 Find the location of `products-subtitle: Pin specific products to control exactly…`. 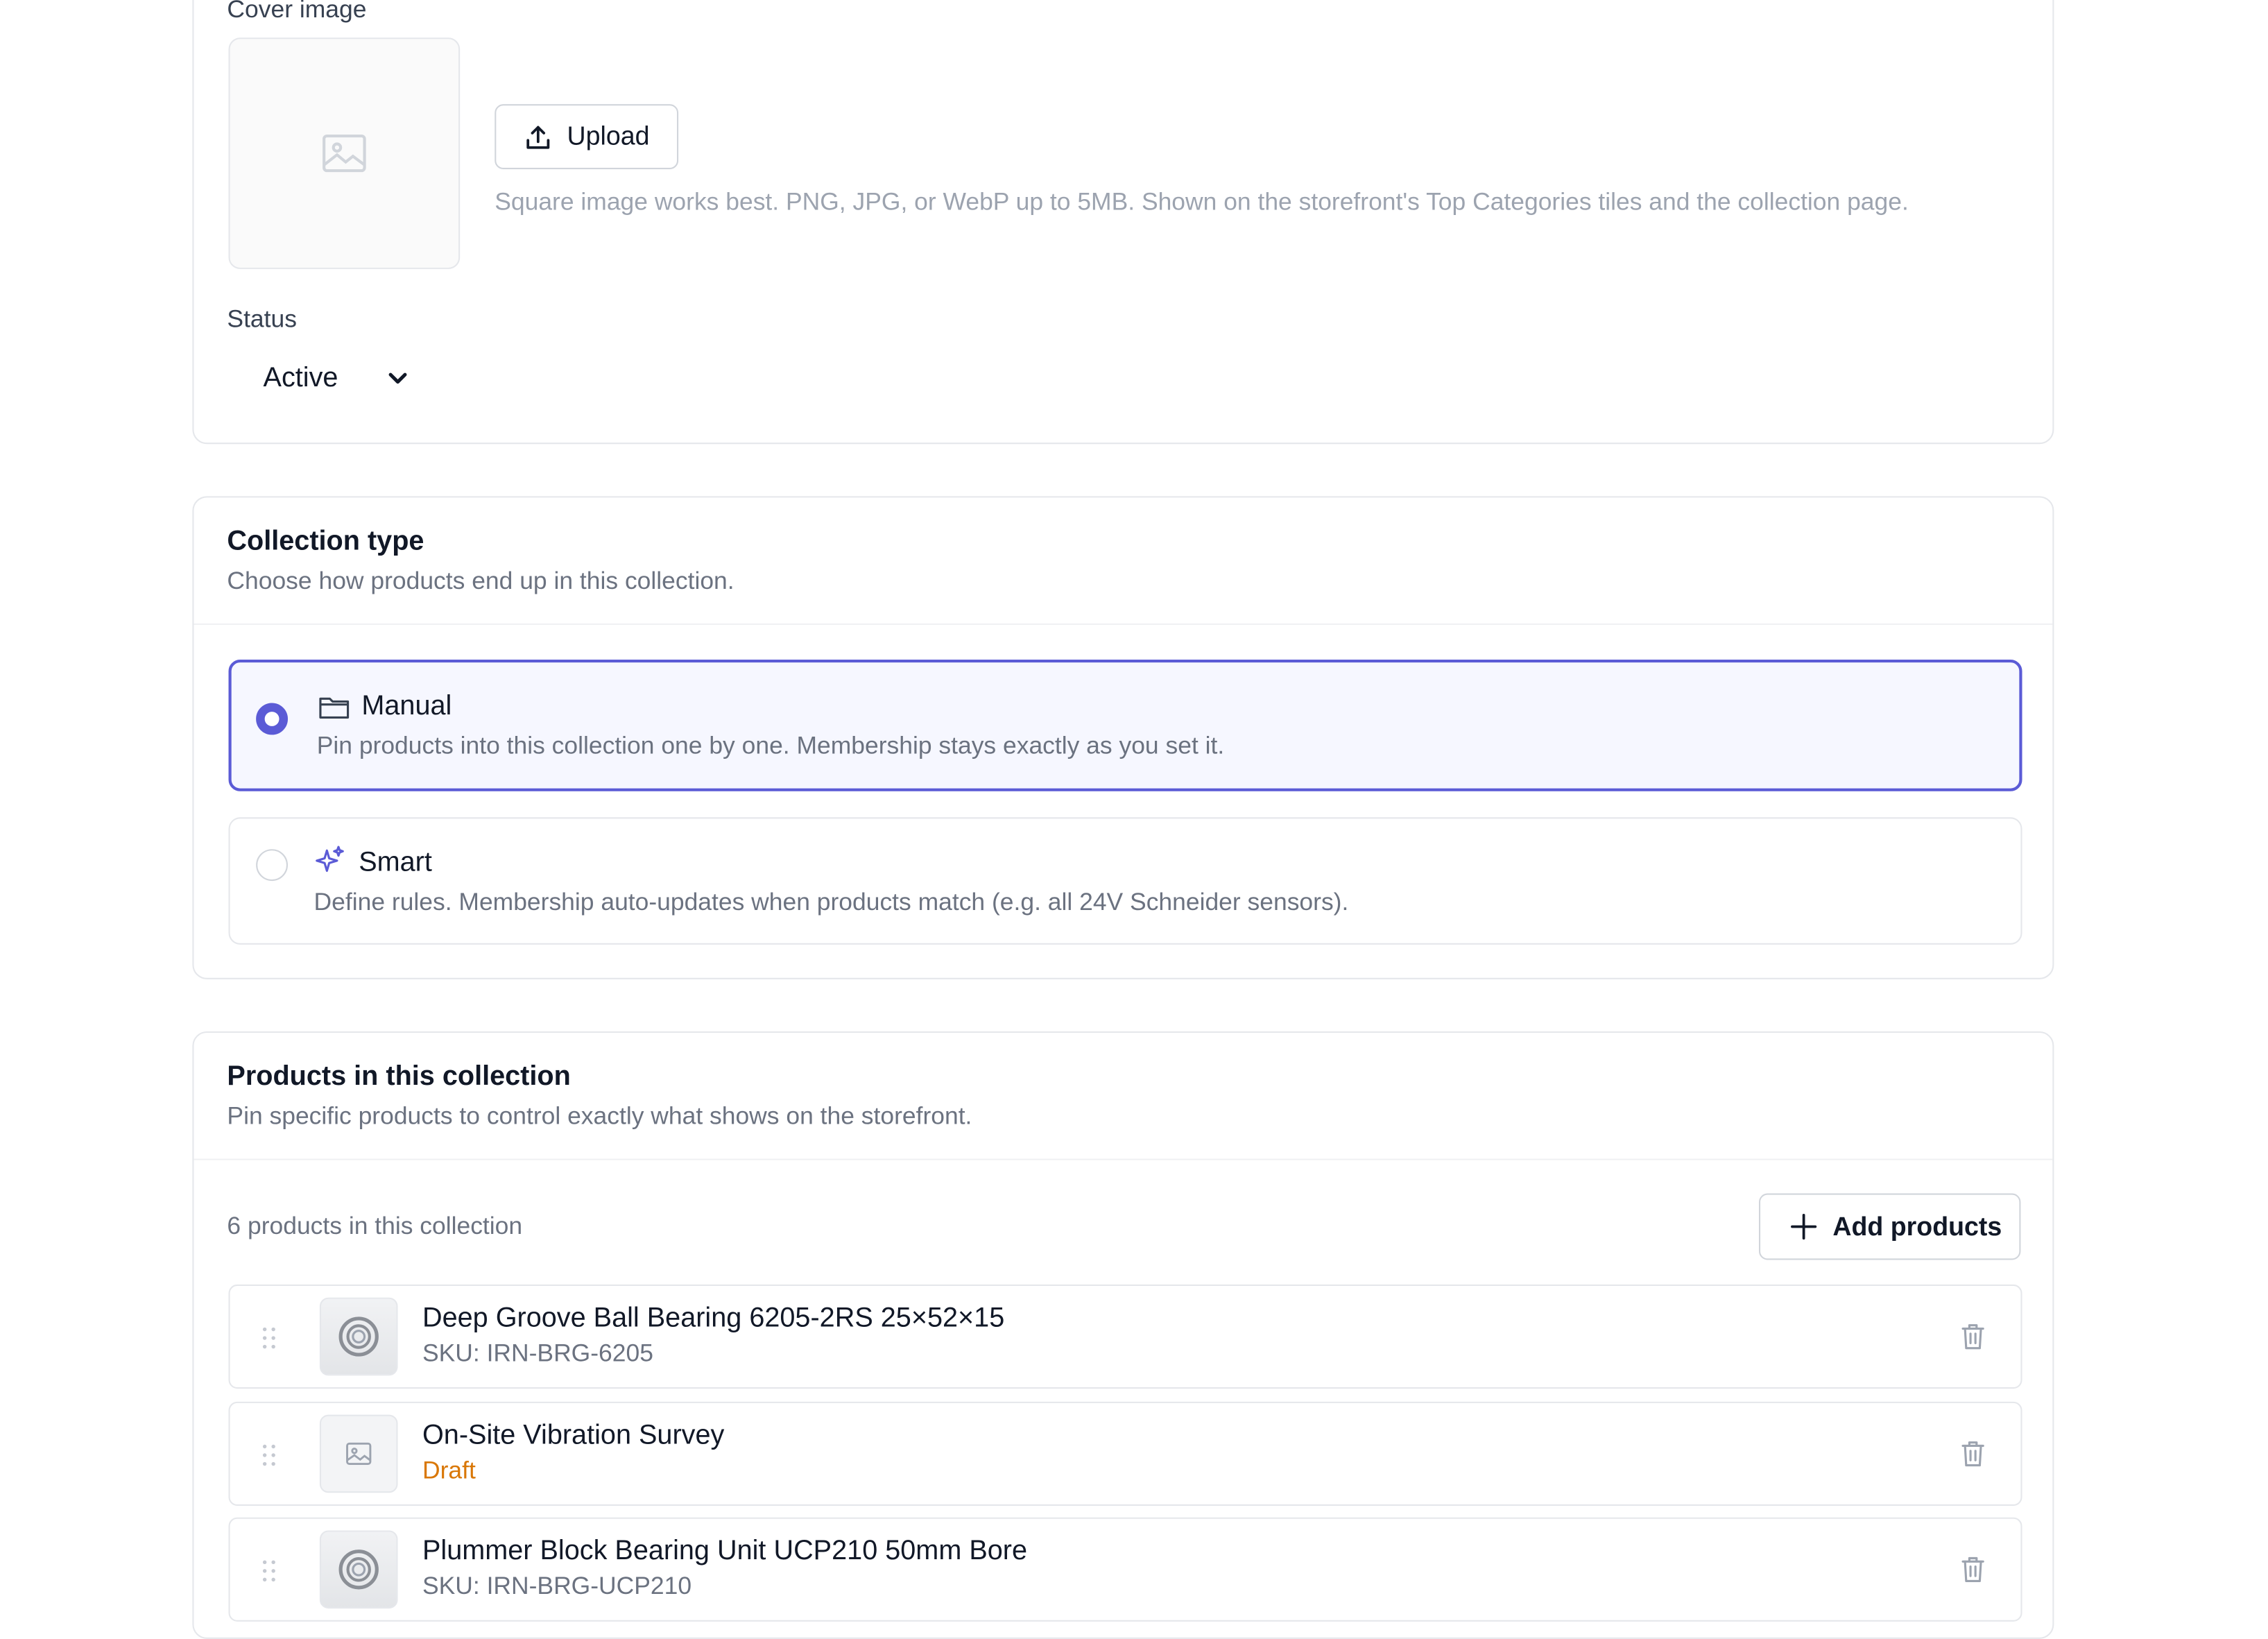

products-subtitle: Pin specific products to control exactly… is located at coordinates (599, 1116).